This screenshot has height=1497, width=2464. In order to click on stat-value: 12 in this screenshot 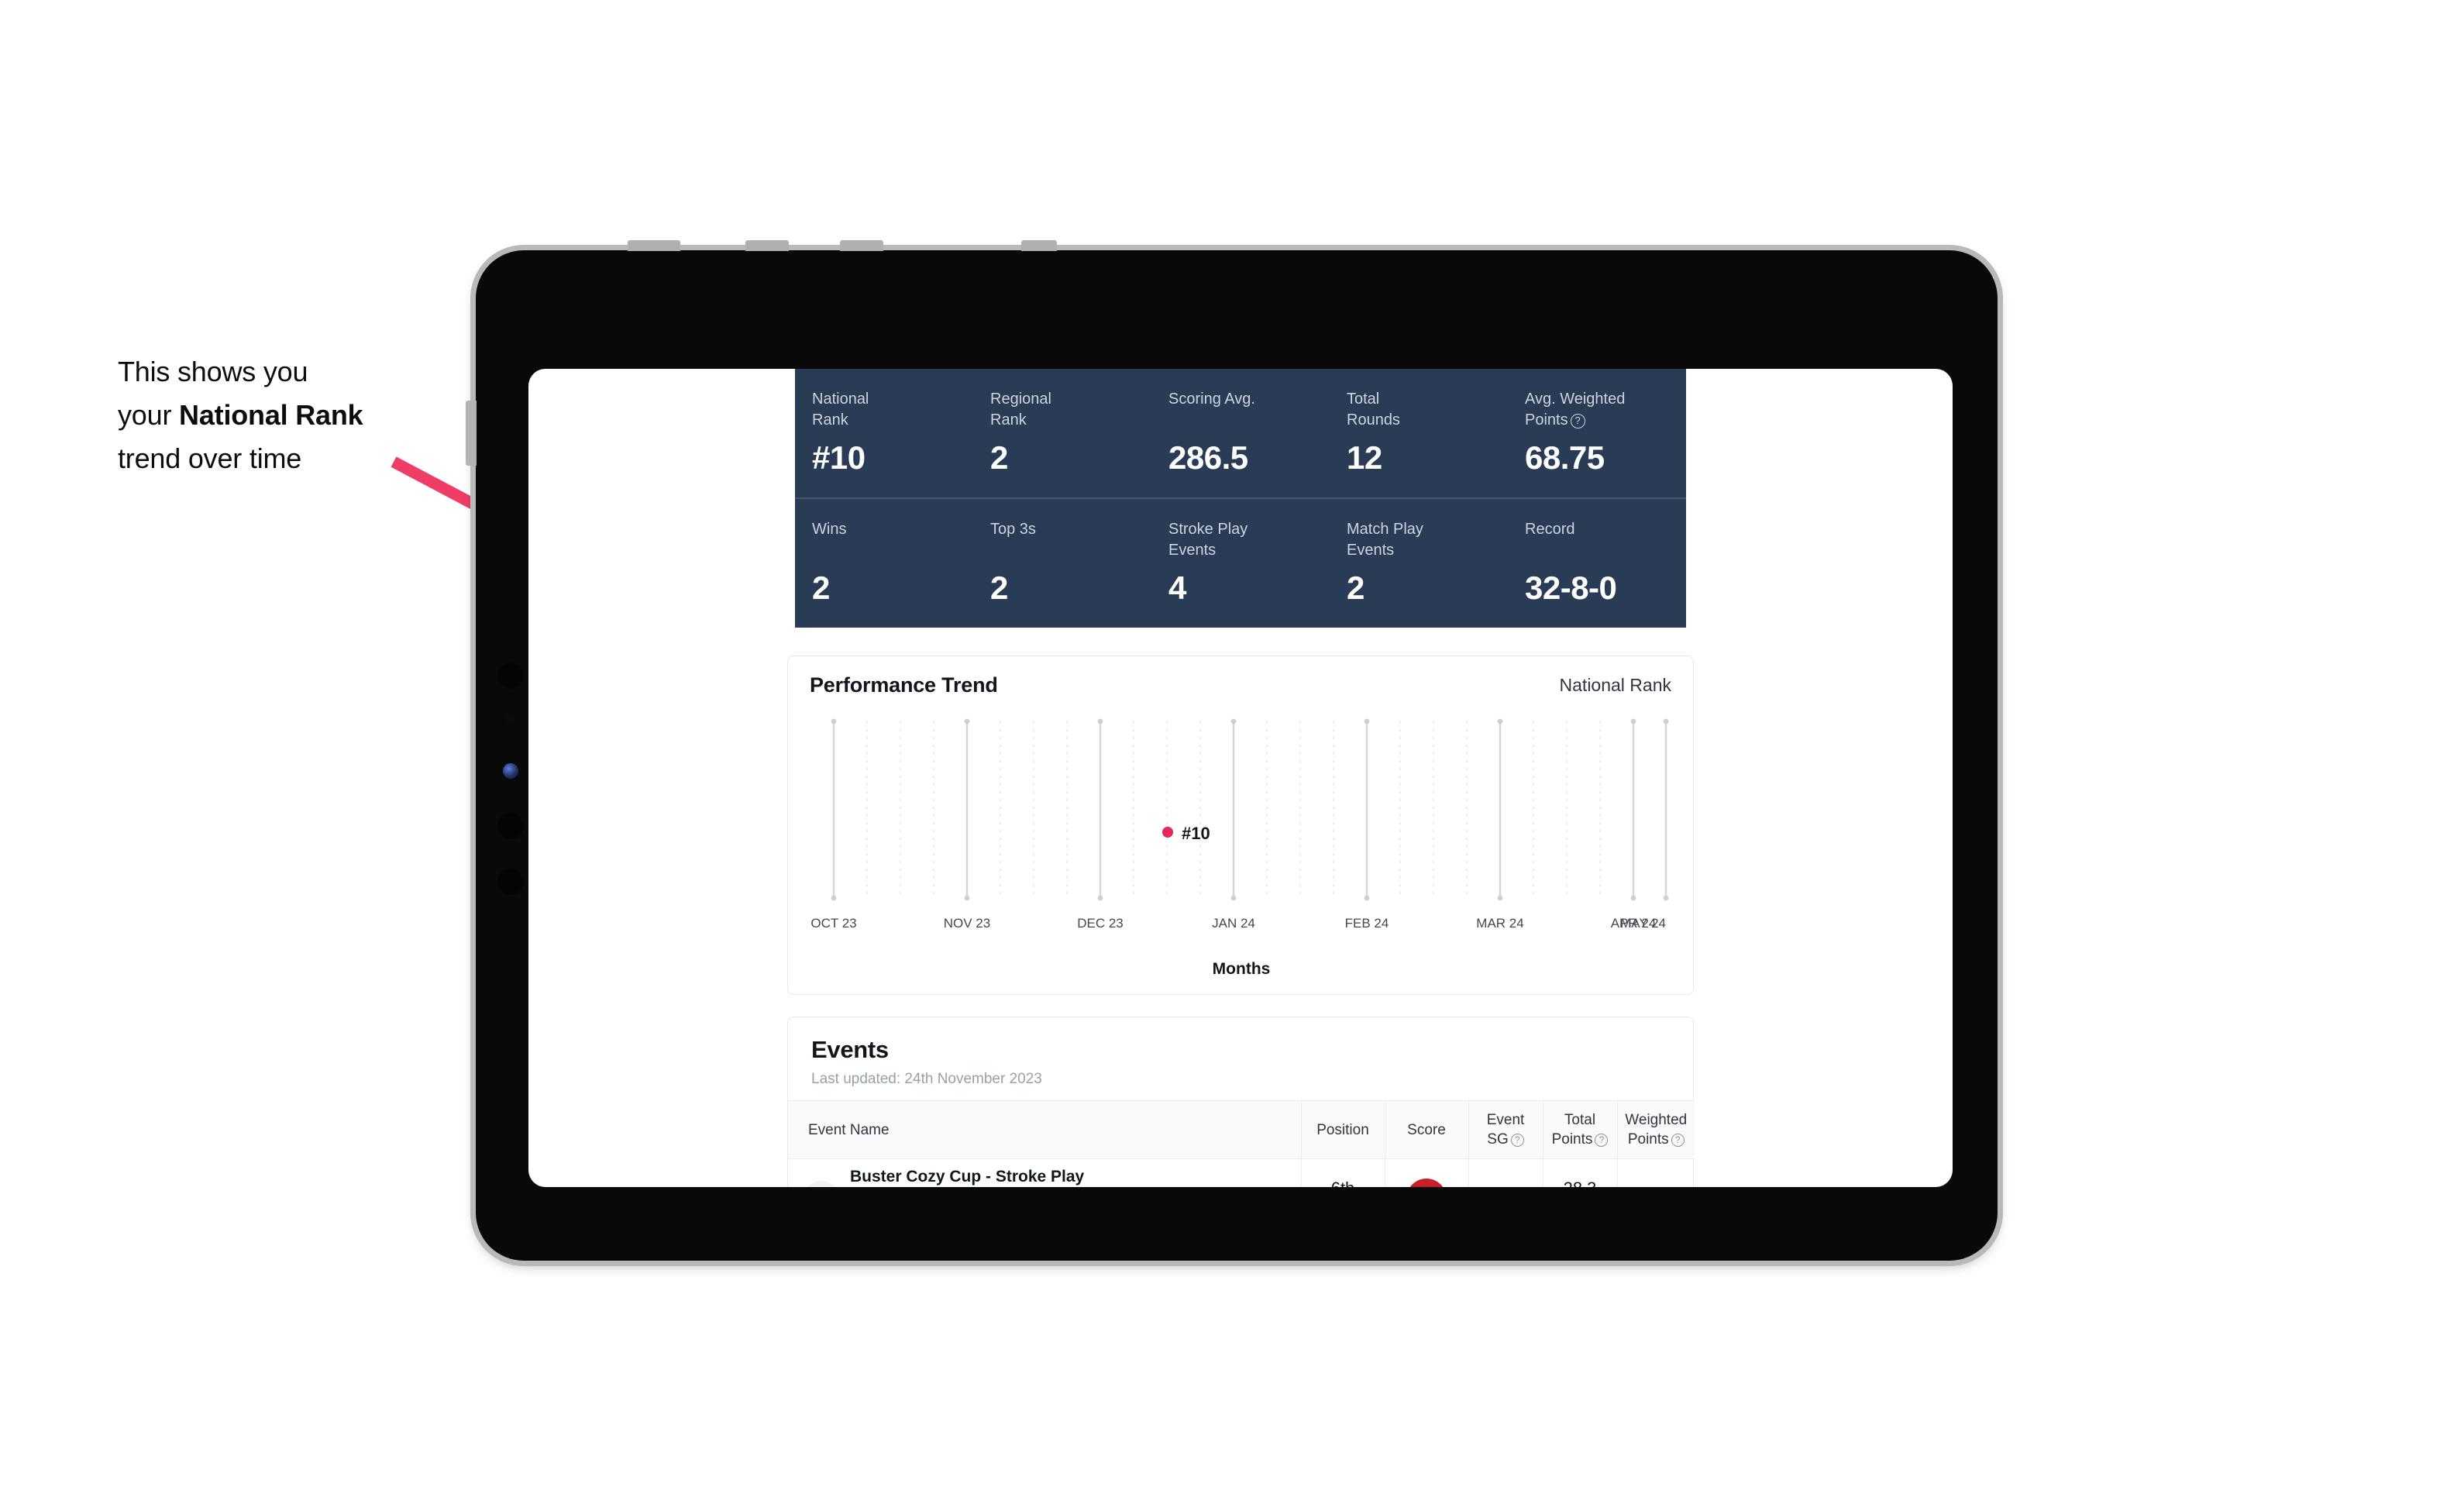, I will do `click(1364, 457)`.